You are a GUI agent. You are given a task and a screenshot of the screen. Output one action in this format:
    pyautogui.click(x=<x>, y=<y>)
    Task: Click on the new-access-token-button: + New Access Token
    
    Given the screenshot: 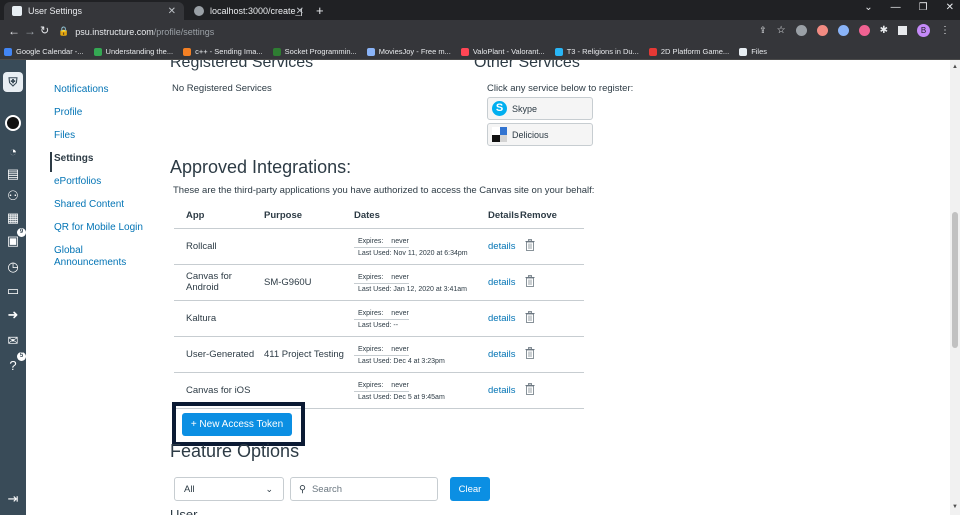 What is the action you would take?
    pyautogui.click(x=237, y=424)
    